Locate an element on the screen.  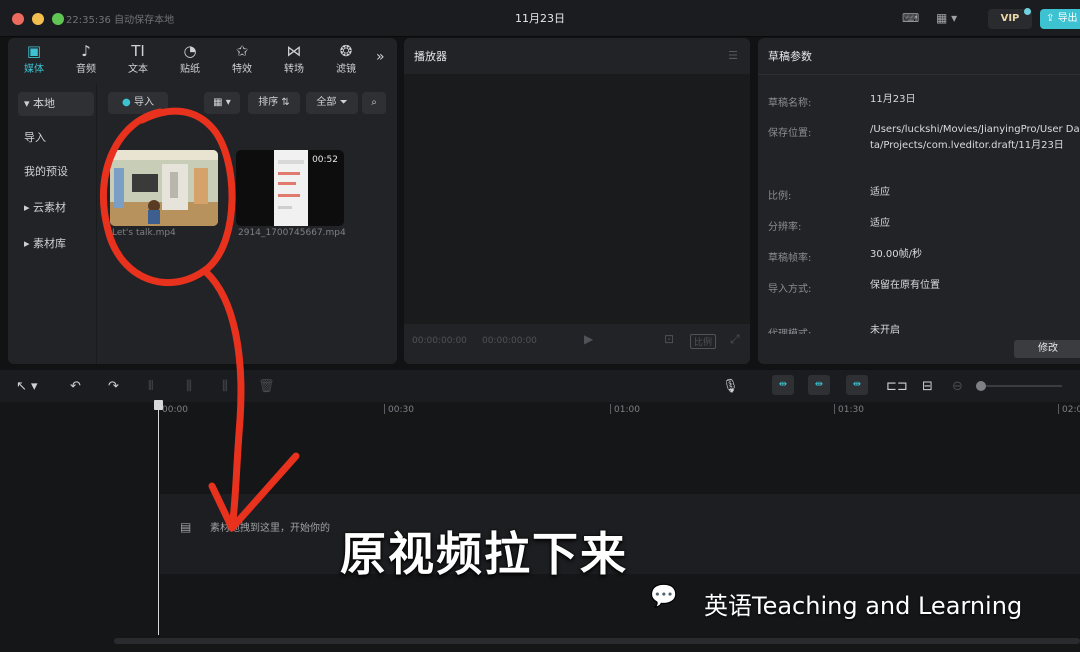
annotation-circle is located at coordinates (168, 197).